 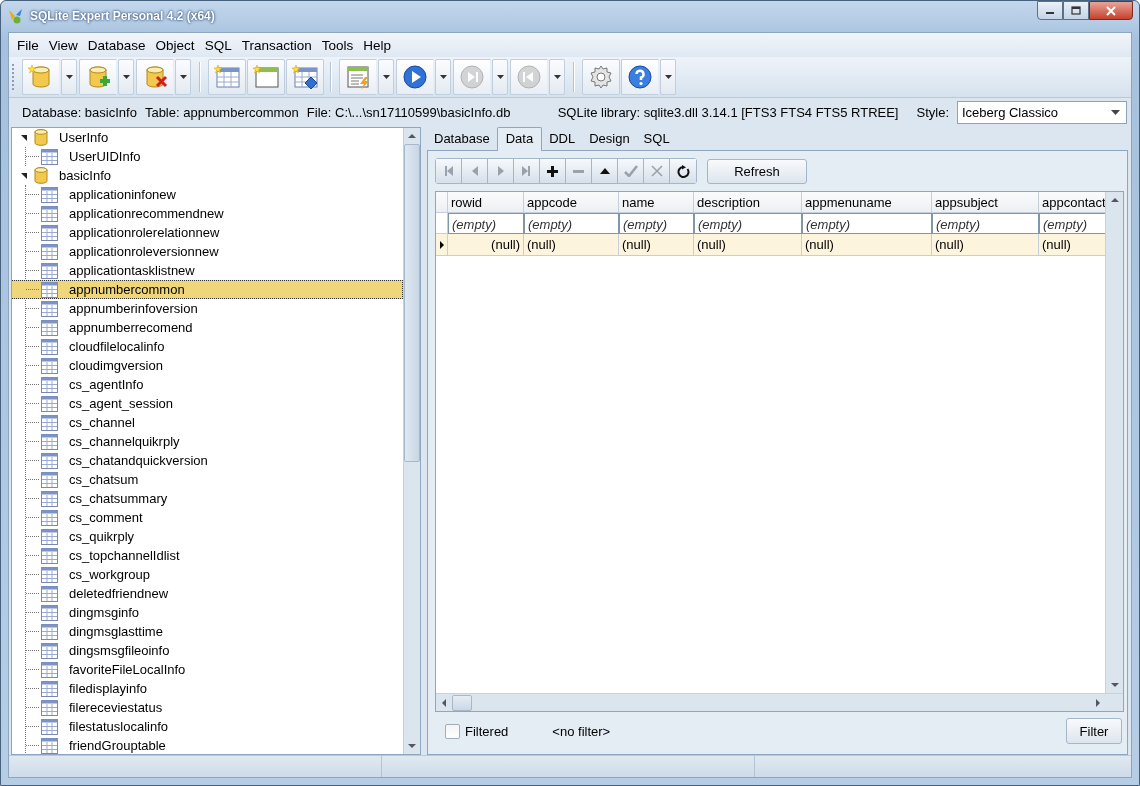 What do you see at coordinates (985, 202) in the screenshot?
I see `column-header: appsubject` at bounding box center [985, 202].